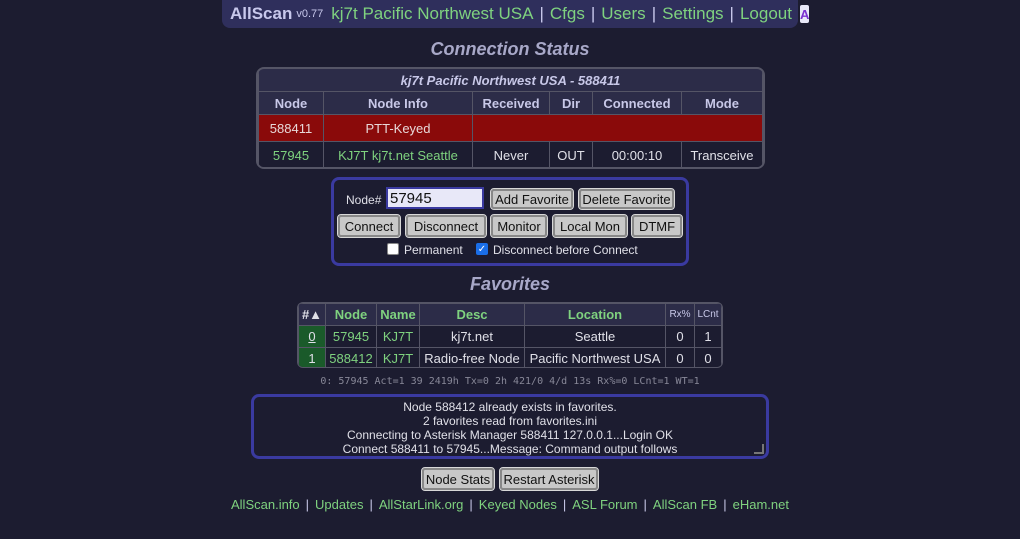 This screenshot has height=539, width=1020. What do you see at coordinates (265, 504) in the screenshot?
I see `footer-link-allscan-info: AllScan.info` at bounding box center [265, 504].